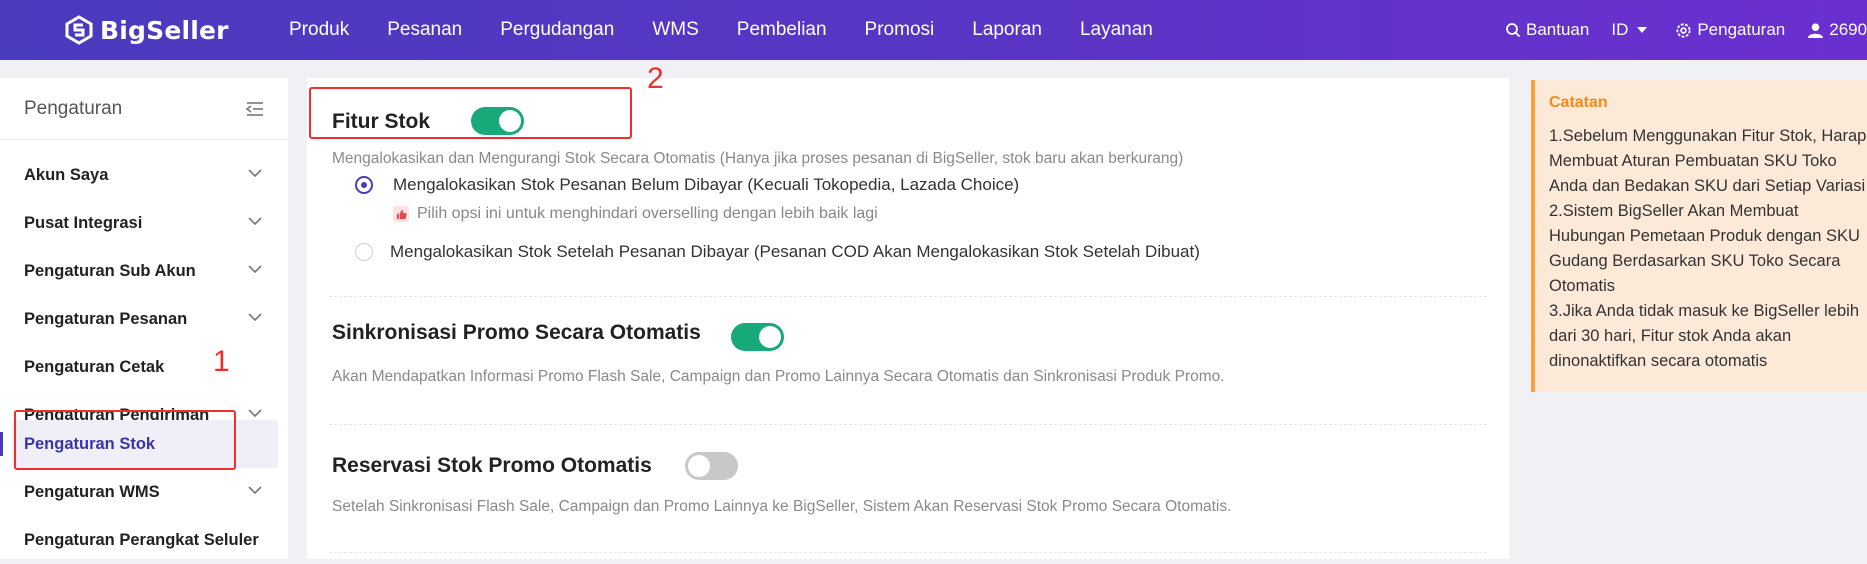 The height and width of the screenshot is (564, 1867). What do you see at coordinates (364, 252) in the screenshot?
I see `radio-unselected` at bounding box center [364, 252].